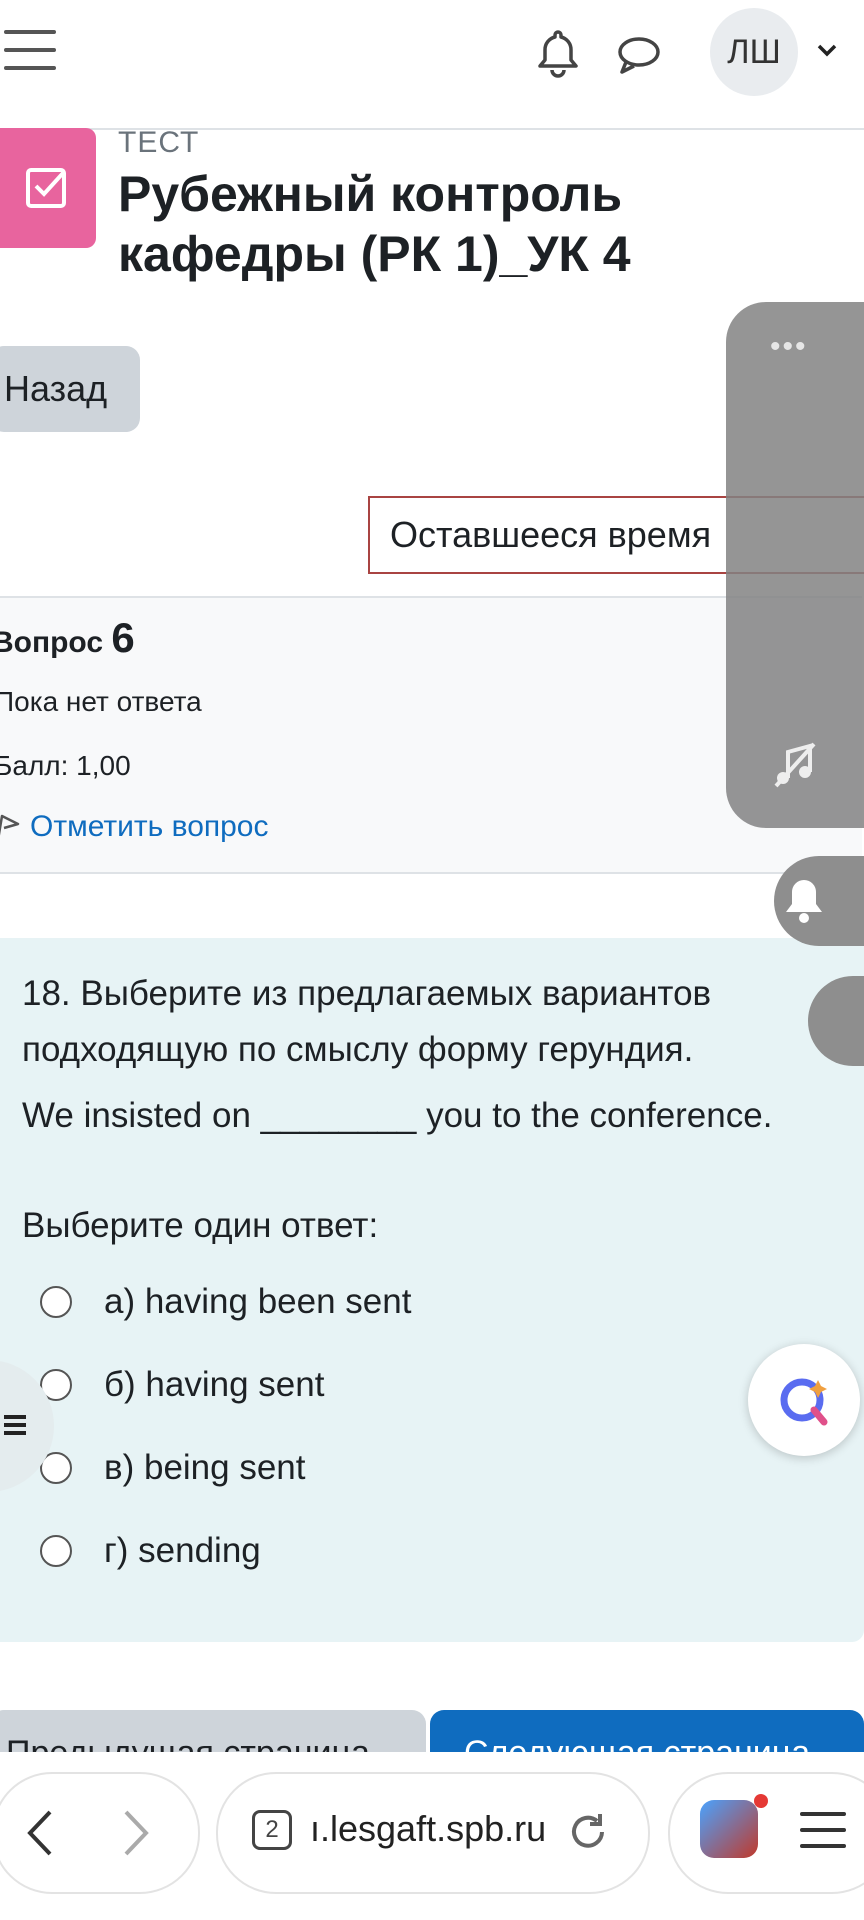 The image size is (864, 1920). Describe the element at coordinates (761, 1801) in the screenshot. I see `notification-dot` at that location.